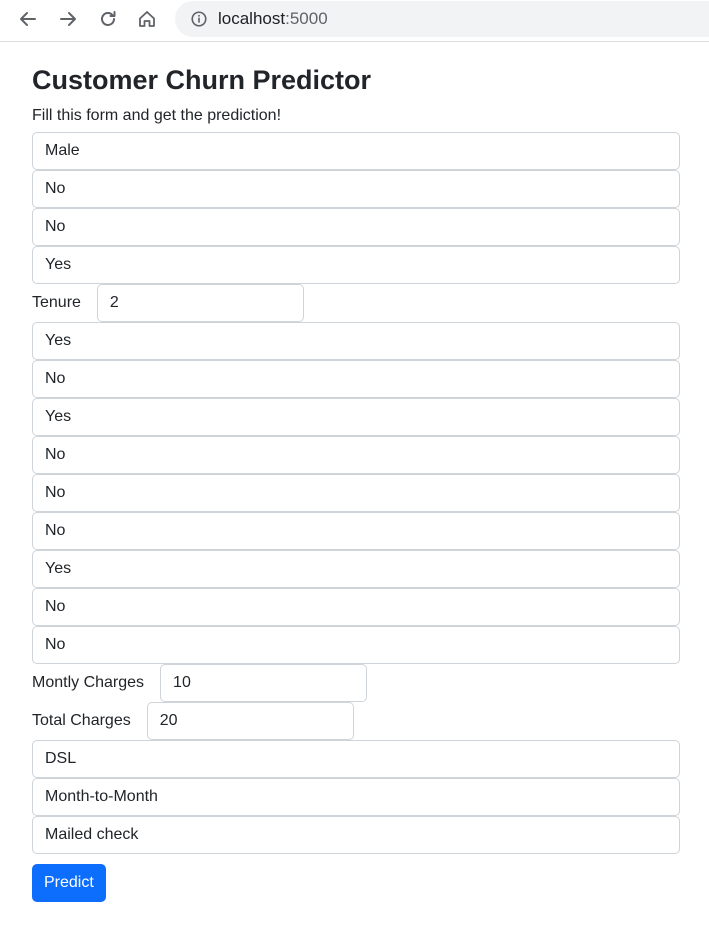 The width and height of the screenshot is (709, 929). Describe the element at coordinates (202, 80) in the screenshot. I see `page-title: Customer Churn Predictor` at that location.